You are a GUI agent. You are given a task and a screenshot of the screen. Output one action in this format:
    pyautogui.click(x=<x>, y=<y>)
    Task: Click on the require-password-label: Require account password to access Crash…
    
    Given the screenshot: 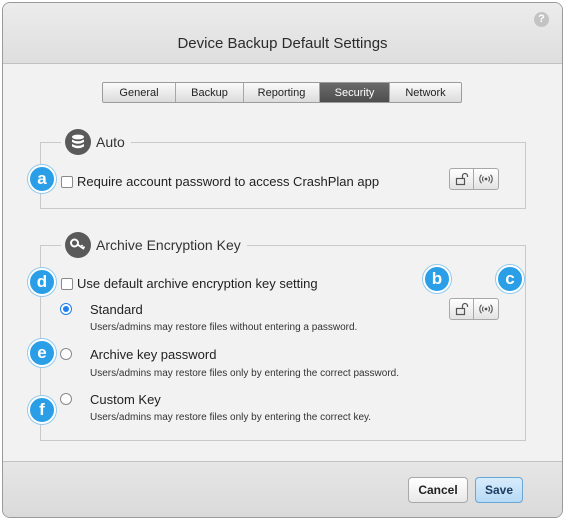 What is the action you would take?
    pyautogui.click(x=228, y=181)
    